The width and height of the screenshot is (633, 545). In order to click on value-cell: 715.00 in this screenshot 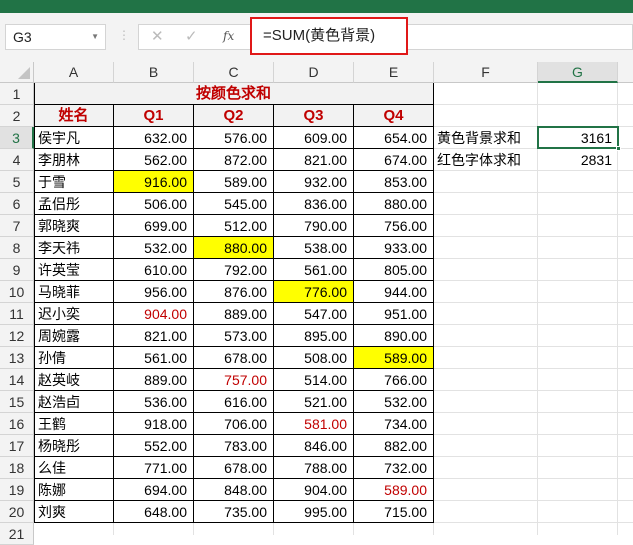, I will do `click(394, 512)`.